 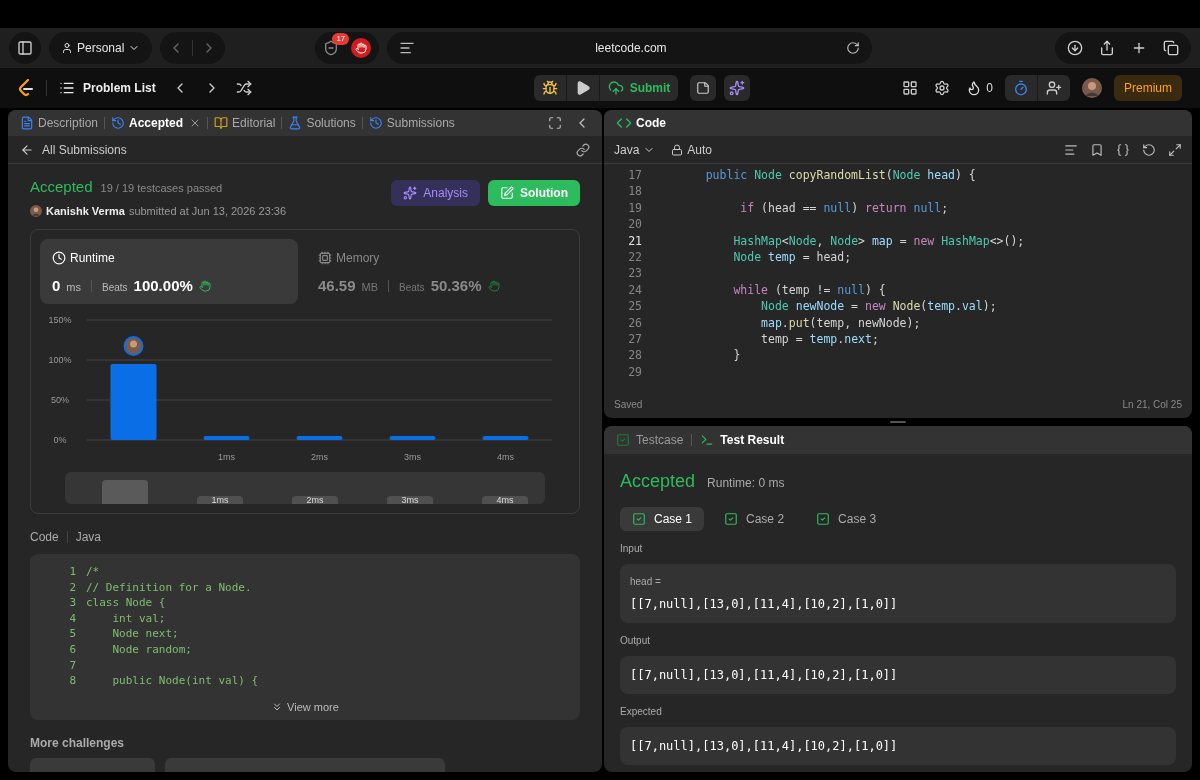 What do you see at coordinates (844, 208) in the screenshot?
I see `code-line: if (head == null) return null;` at bounding box center [844, 208].